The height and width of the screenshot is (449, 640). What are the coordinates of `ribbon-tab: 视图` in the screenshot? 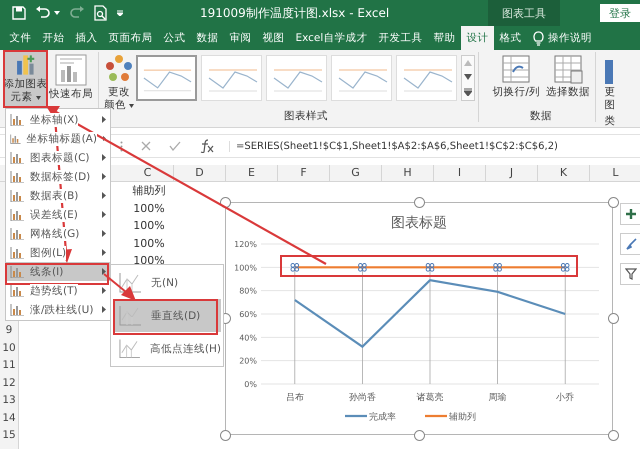 It's located at (273, 38).